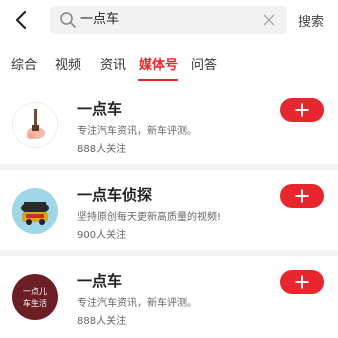 Image resolution: width=338 pixels, height=338 pixels. What do you see at coordinates (68, 63) in the screenshot?
I see `tab-video: 视频` at bounding box center [68, 63].